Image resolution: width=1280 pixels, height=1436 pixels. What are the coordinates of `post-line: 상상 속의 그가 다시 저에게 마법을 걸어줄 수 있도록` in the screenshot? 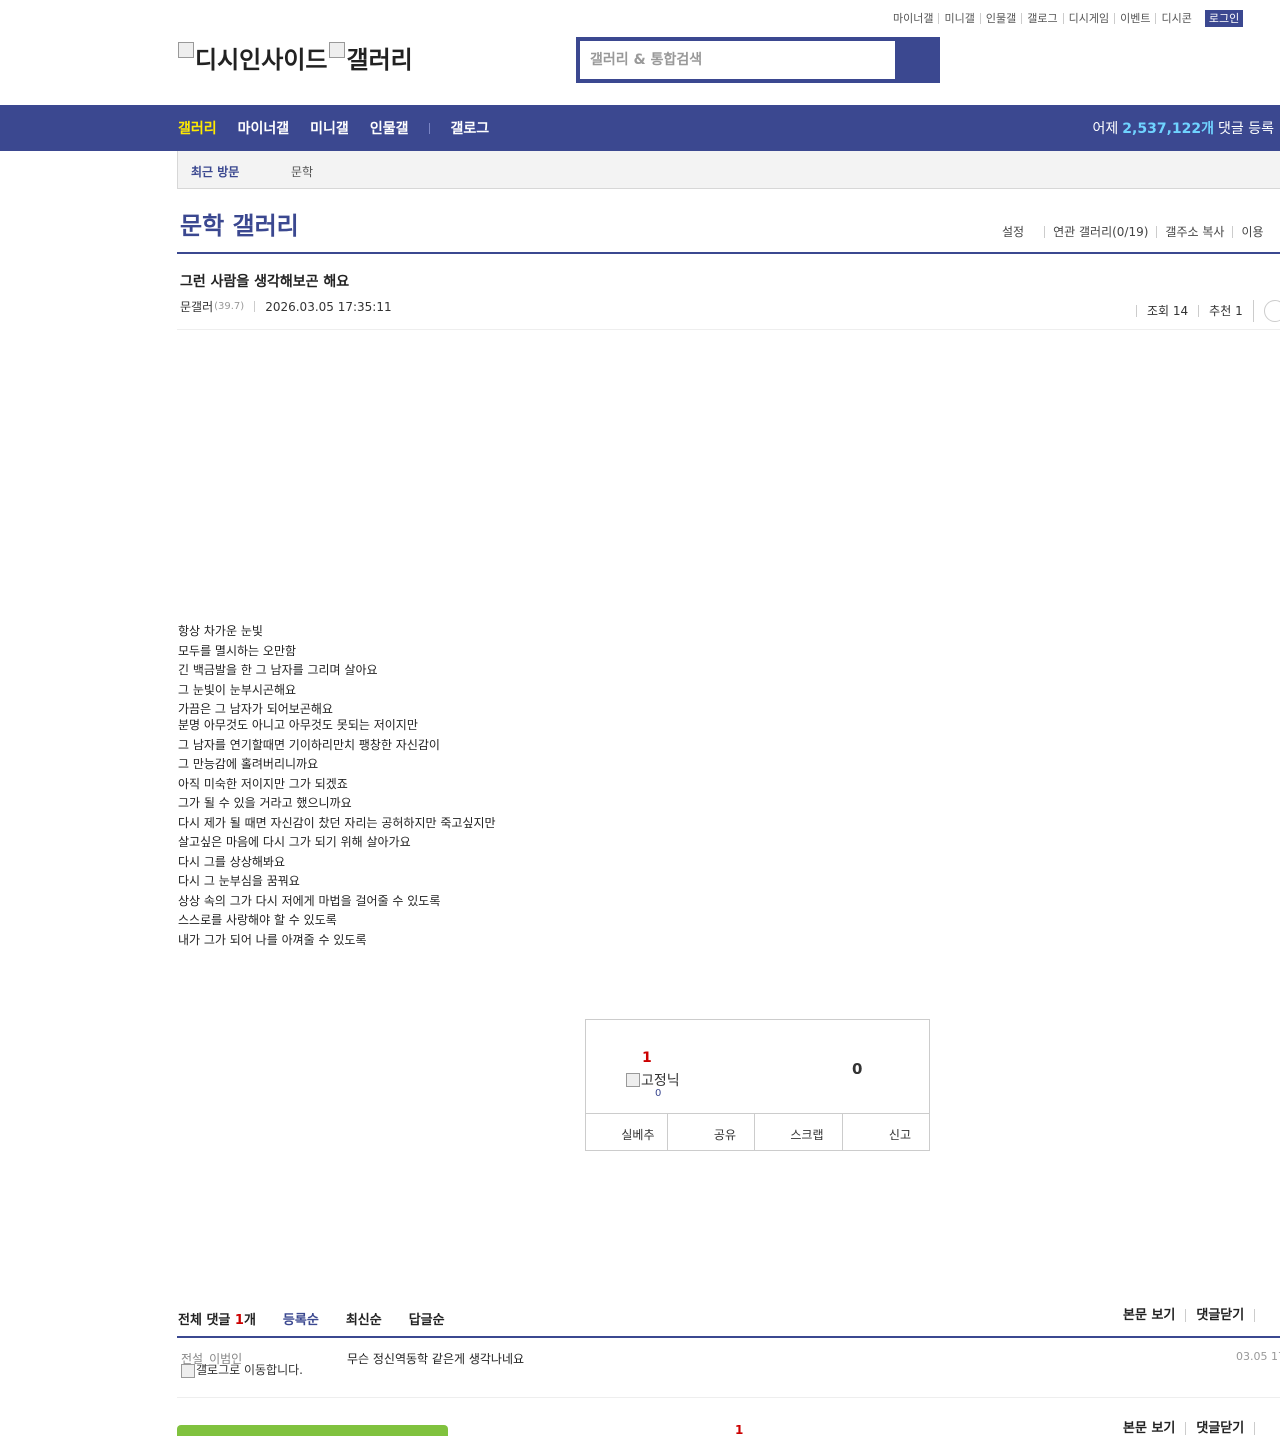 It's located at (309, 900).